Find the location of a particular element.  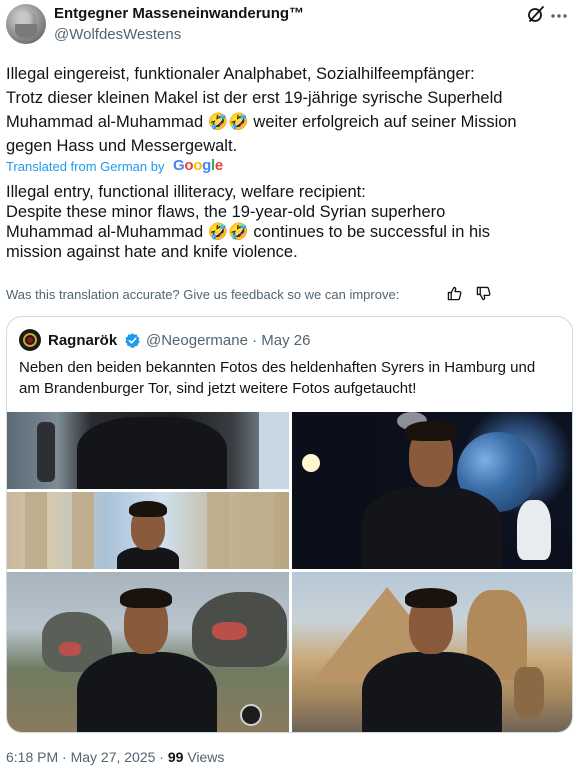

photo-dinosaurs is located at coordinates (148, 652).